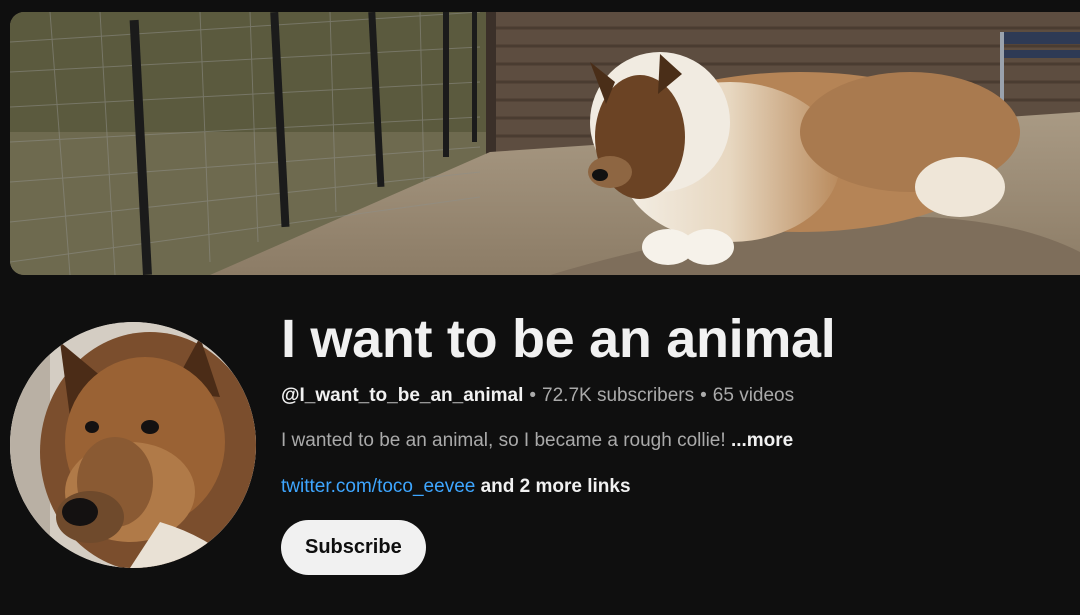 The width and height of the screenshot is (1080, 615). What do you see at coordinates (378, 486) in the screenshot?
I see `twitter-link: twitter.com/toco_eevee` at bounding box center [378, 486].